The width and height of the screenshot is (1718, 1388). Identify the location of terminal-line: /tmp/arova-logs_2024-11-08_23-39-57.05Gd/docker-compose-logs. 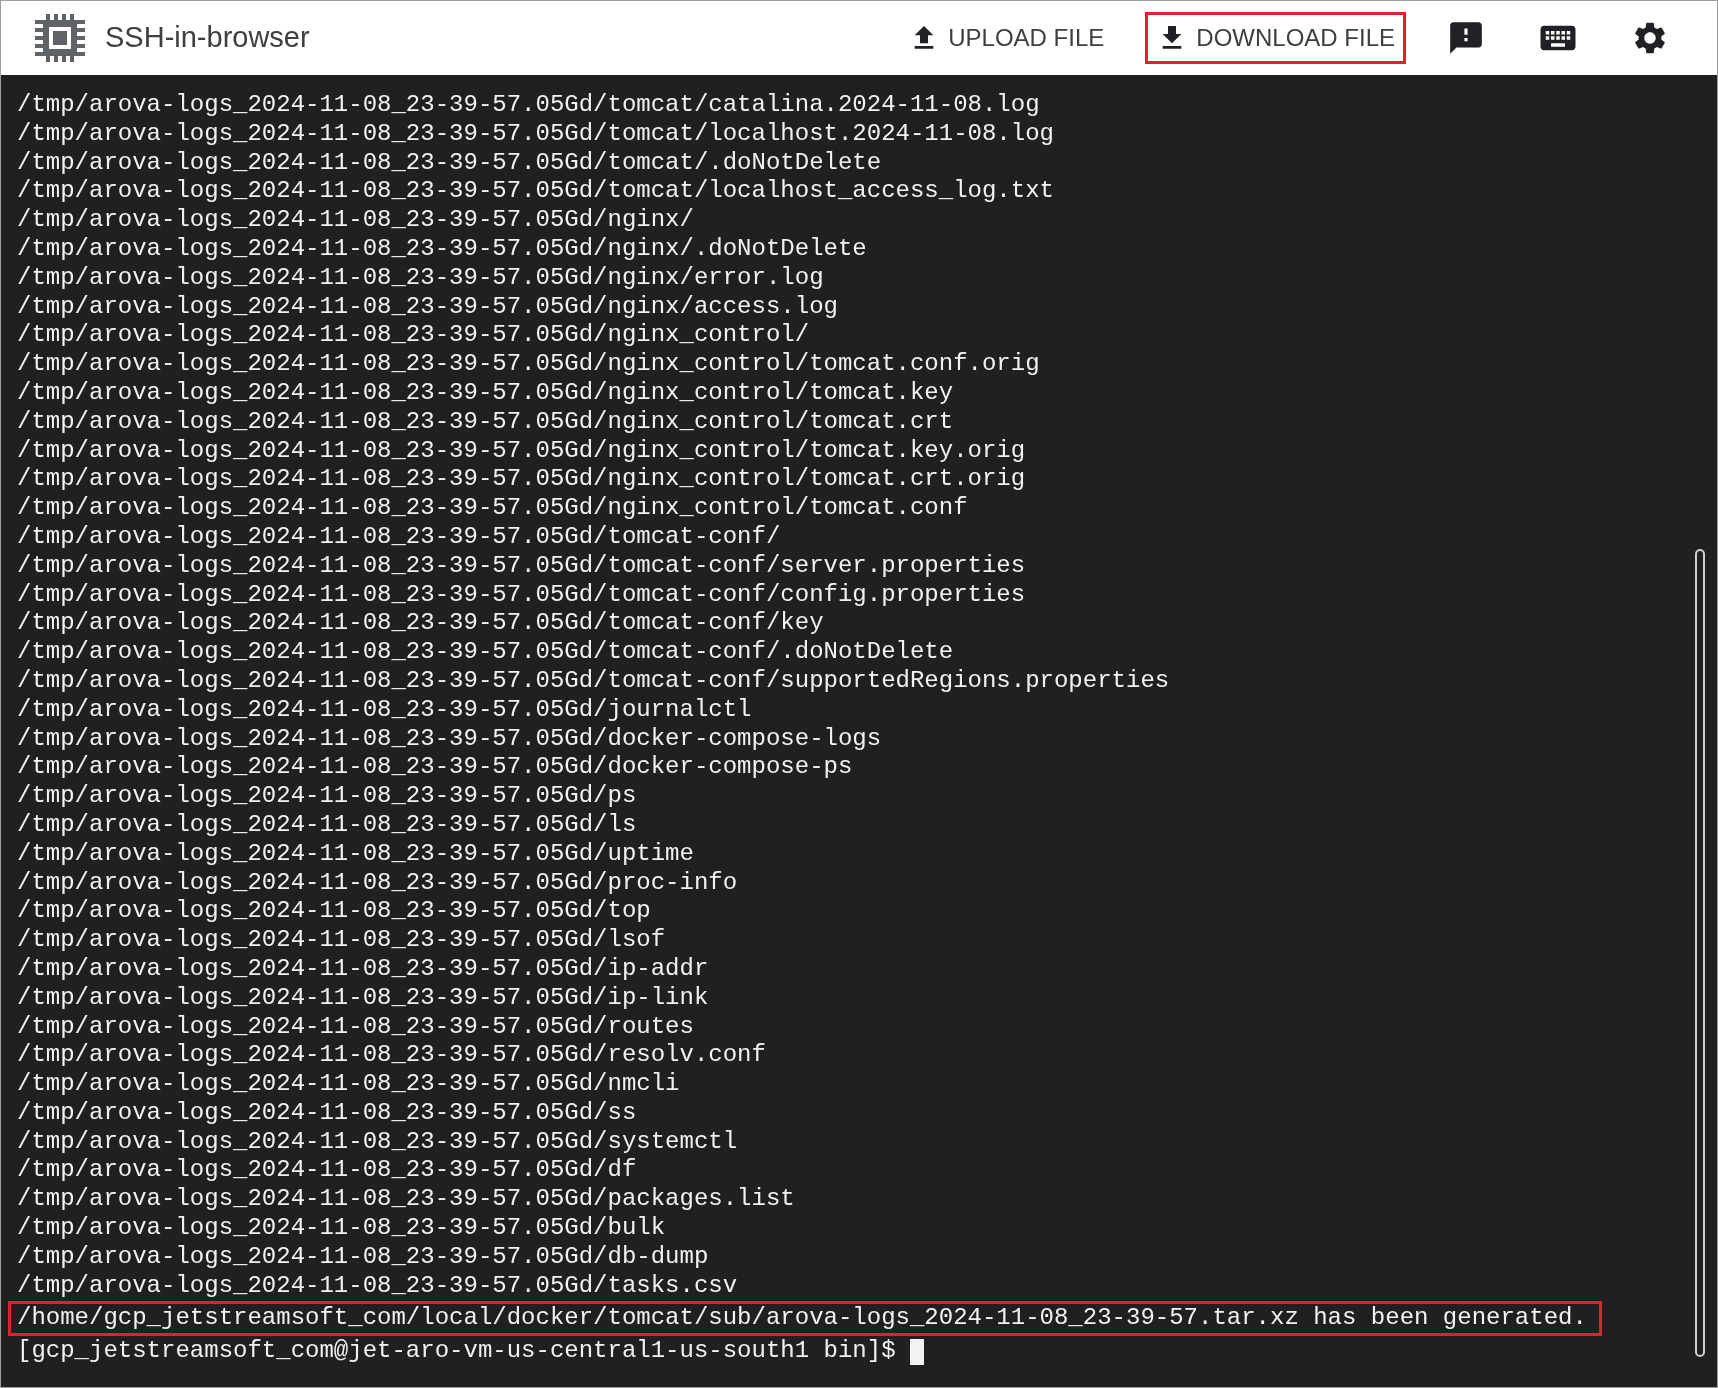
(449, 739).